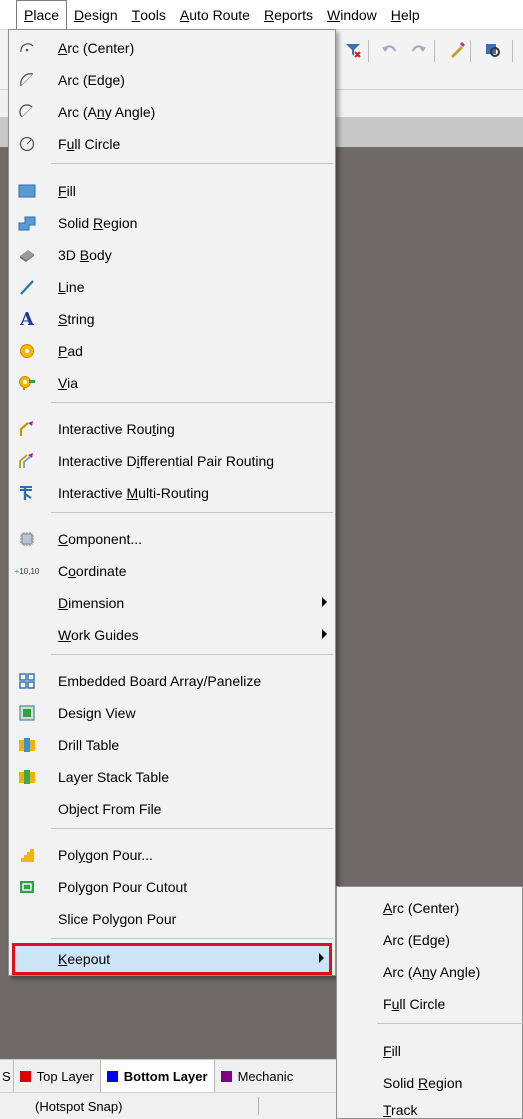 The width and height of the screenshot is (523, 1119). What do you see at coordinates (27, 144) in the screenshot?
I see `full-circle-icon` at bounding box center [27, 144].